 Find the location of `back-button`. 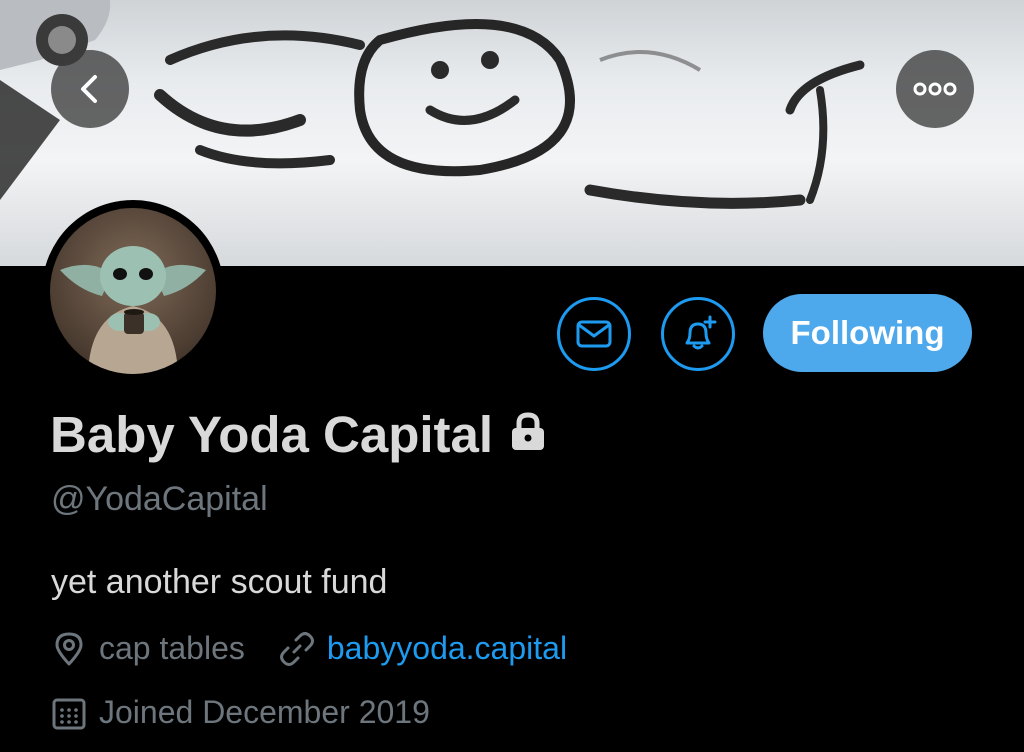

back-button is located at coordinates (90, 89).